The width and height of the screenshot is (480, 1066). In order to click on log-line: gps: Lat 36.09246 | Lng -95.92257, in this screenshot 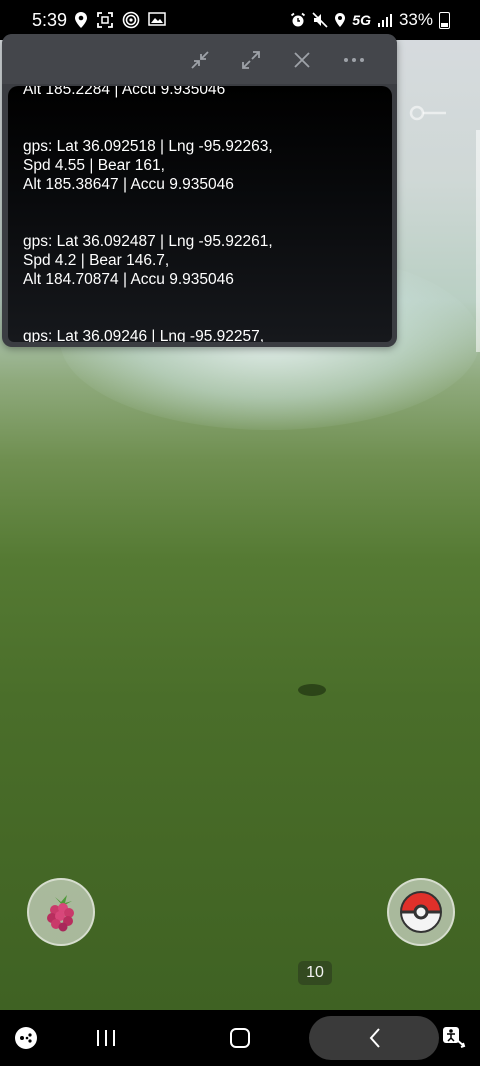, I will do `click(144, 335)`.